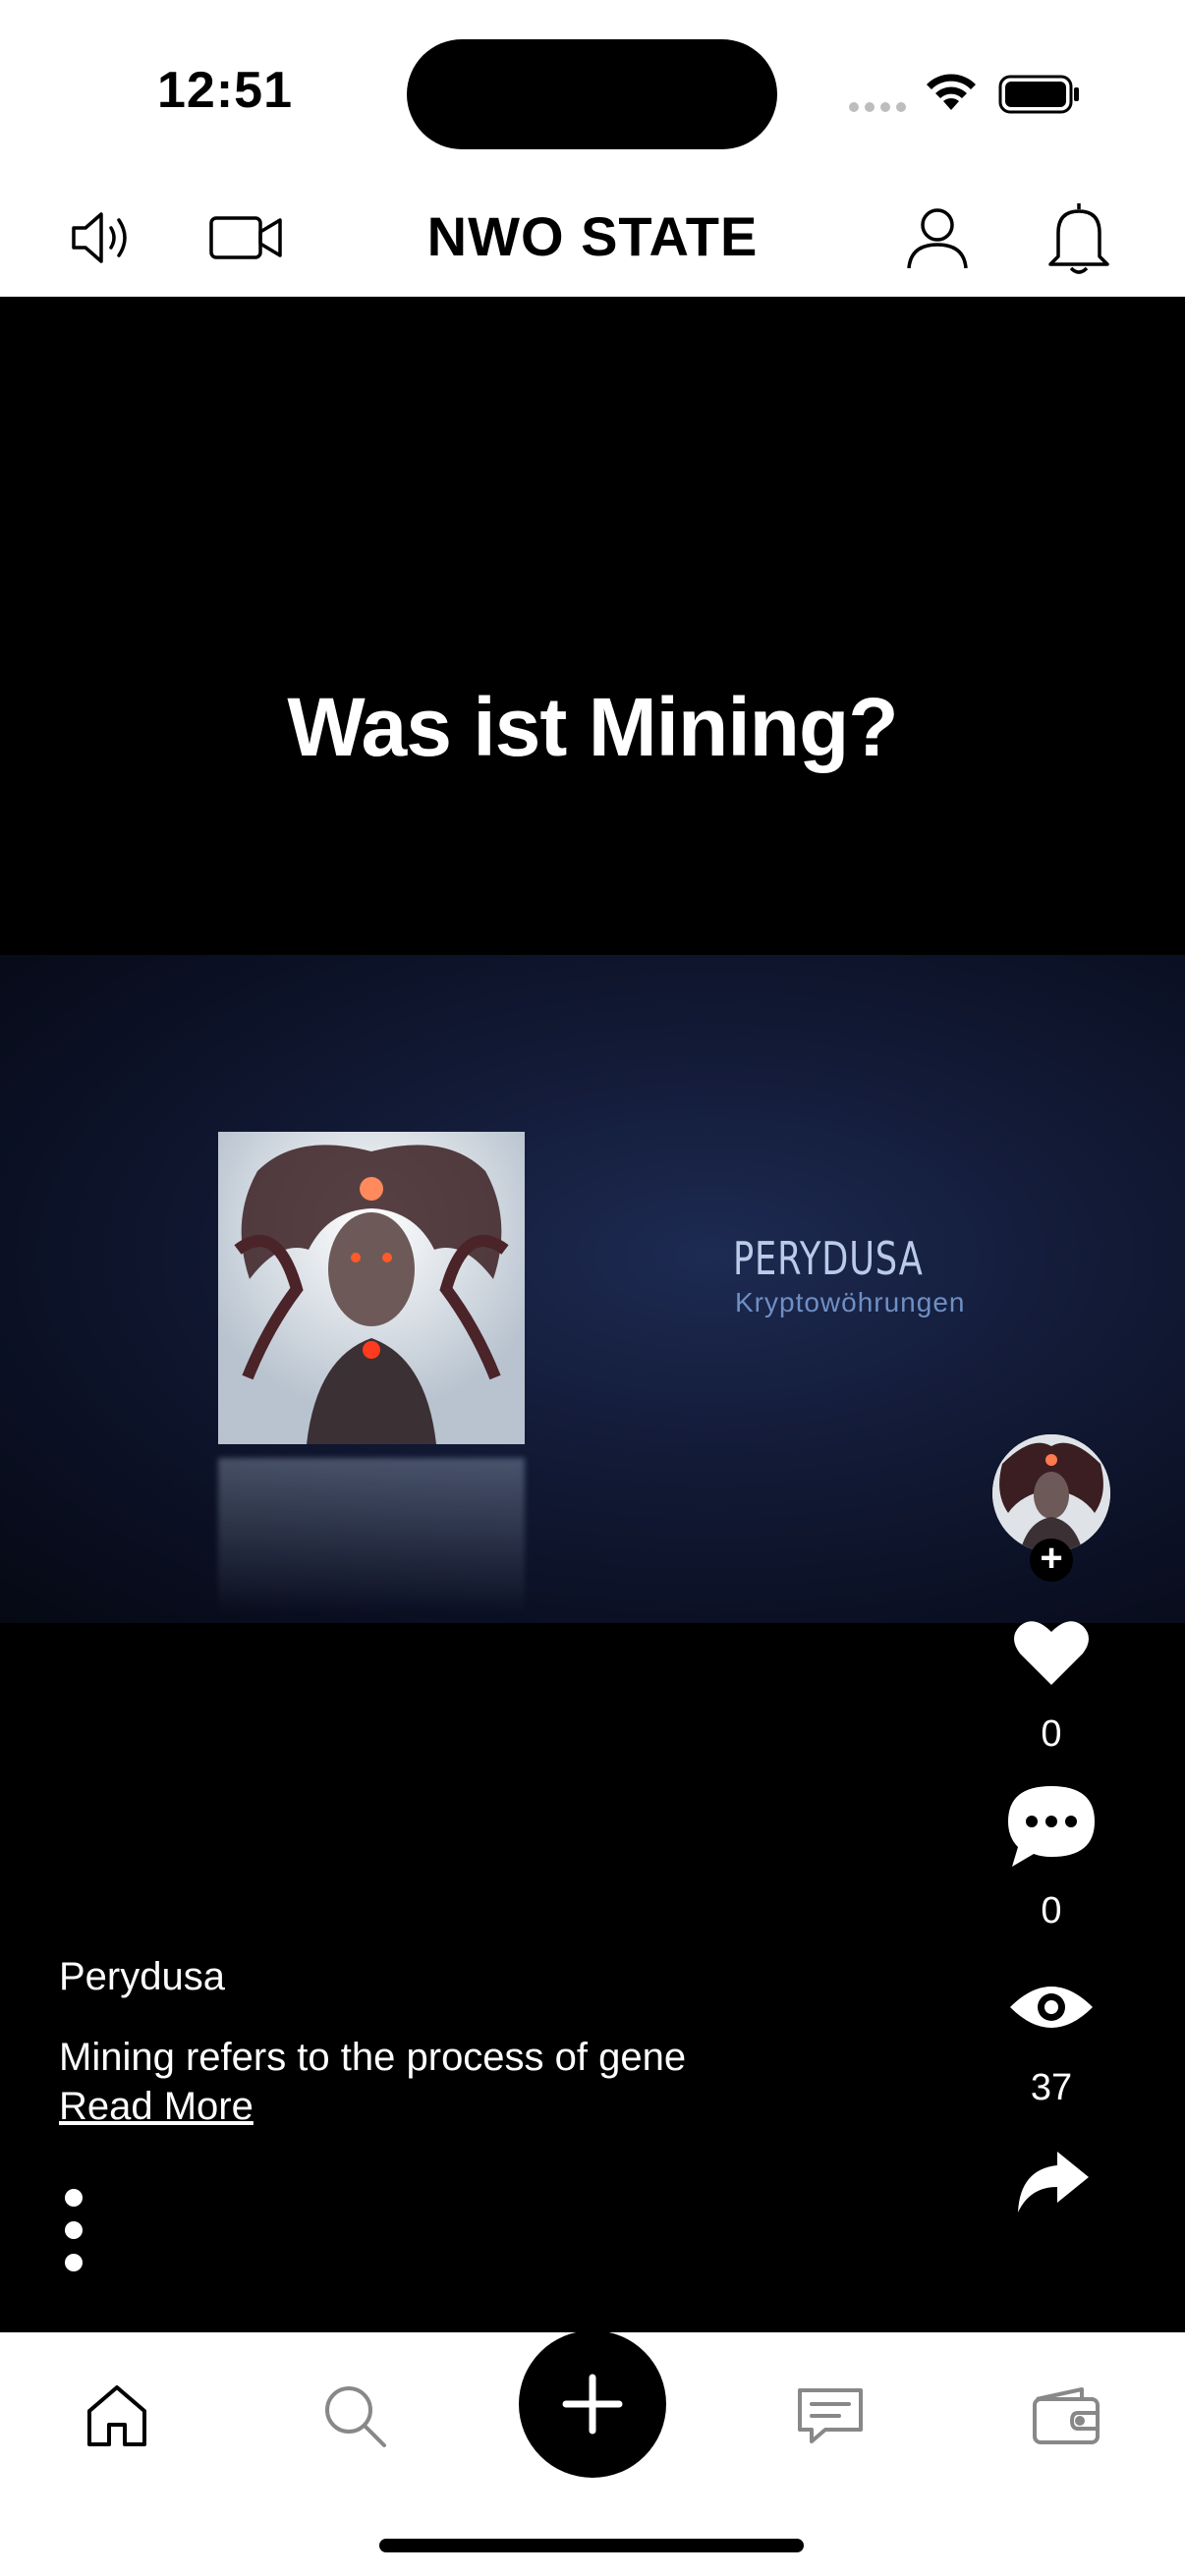 Image resolution: width=1185 pixels, height=2576 pixels. Describe the element at coordinates (372, 1288) in the screenshot. I see `album-art` at that location.